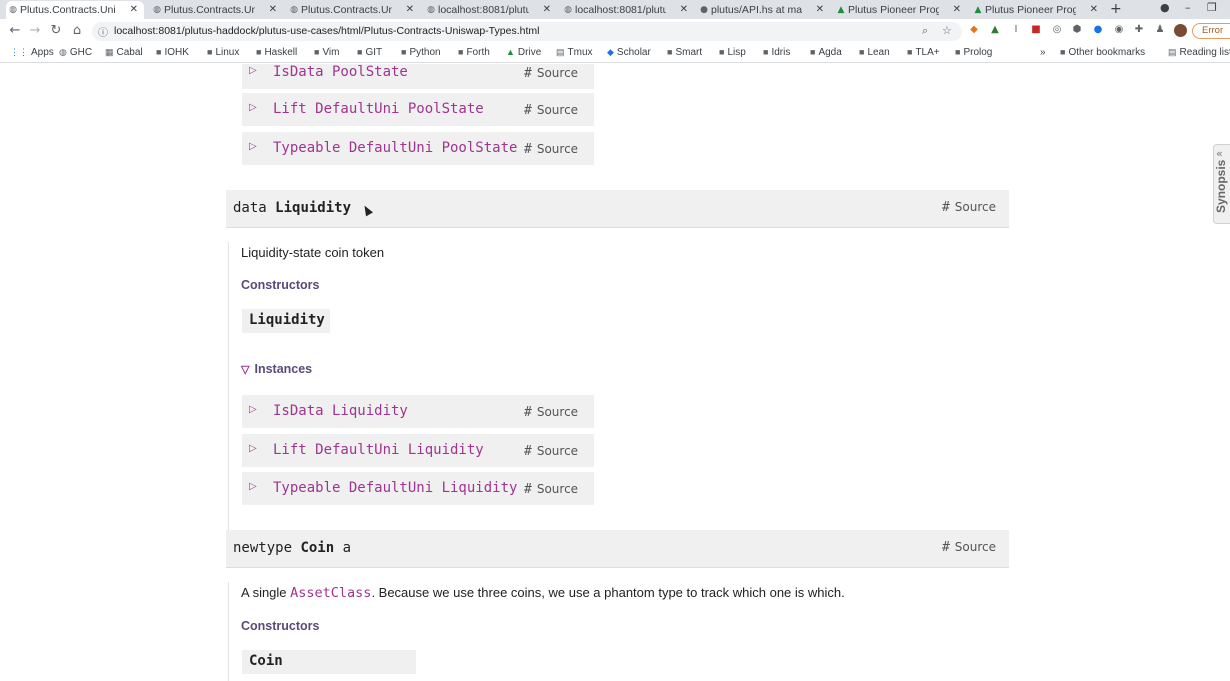 The height and width of the screenshot is (681, 1230). What do you see at coordinates (1043, 52) in the screenshot?
I see `bookmarks-overflow-button: »` at bounding box center [1043, 52].